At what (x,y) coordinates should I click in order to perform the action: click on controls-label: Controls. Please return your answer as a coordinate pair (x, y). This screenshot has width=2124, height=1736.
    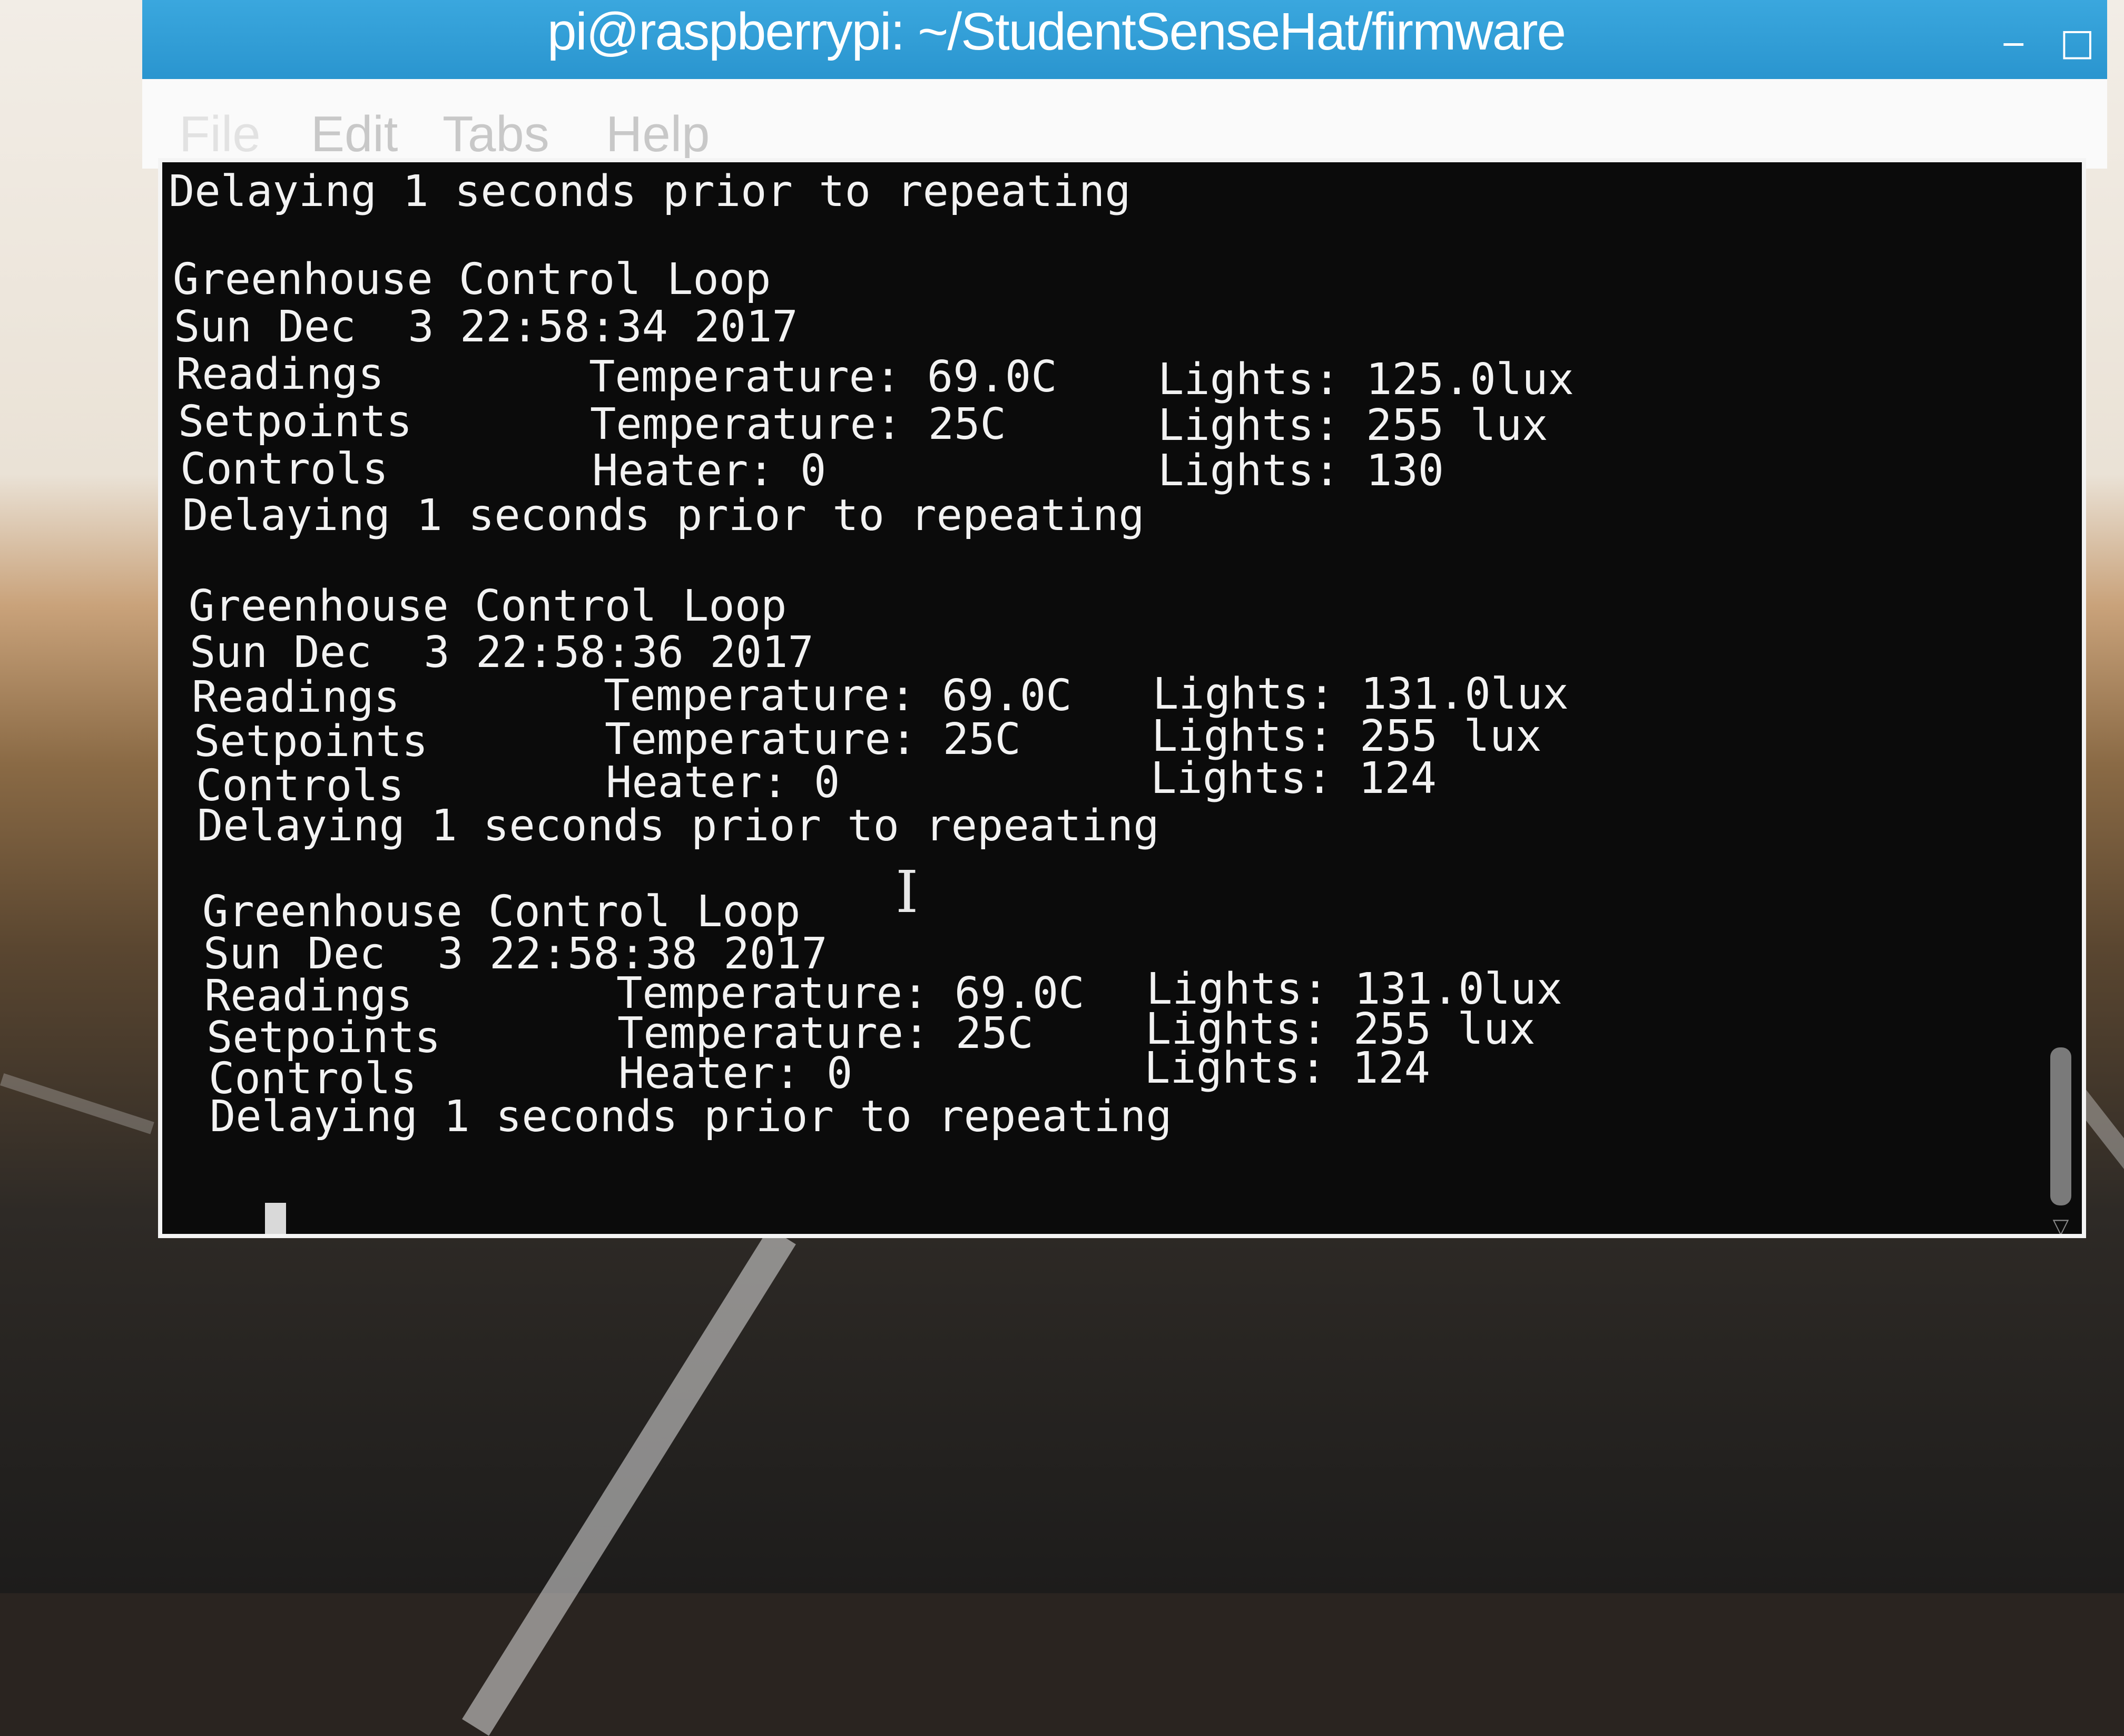
    Looking at the image, I should click on (284, 469).